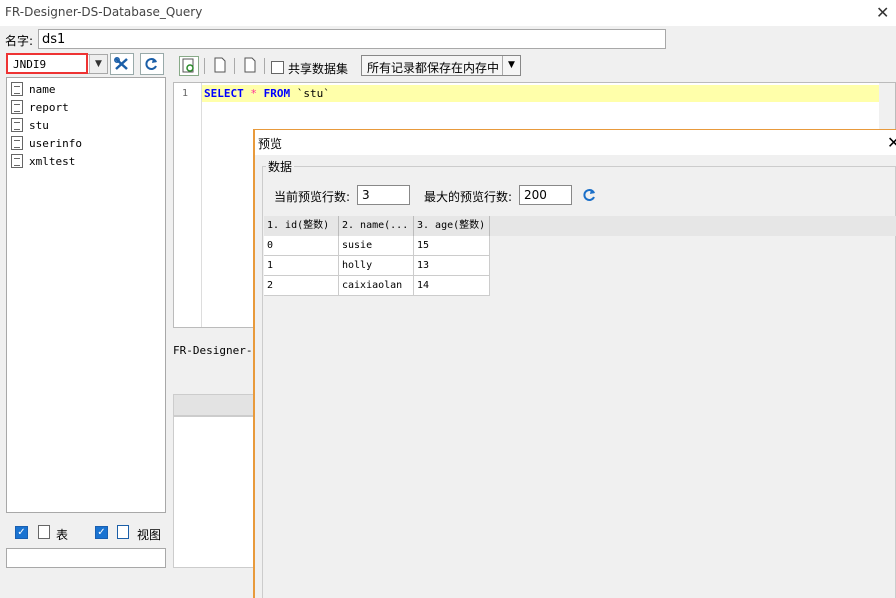  I want to click on tree-item-label: report, so click(49, 107).